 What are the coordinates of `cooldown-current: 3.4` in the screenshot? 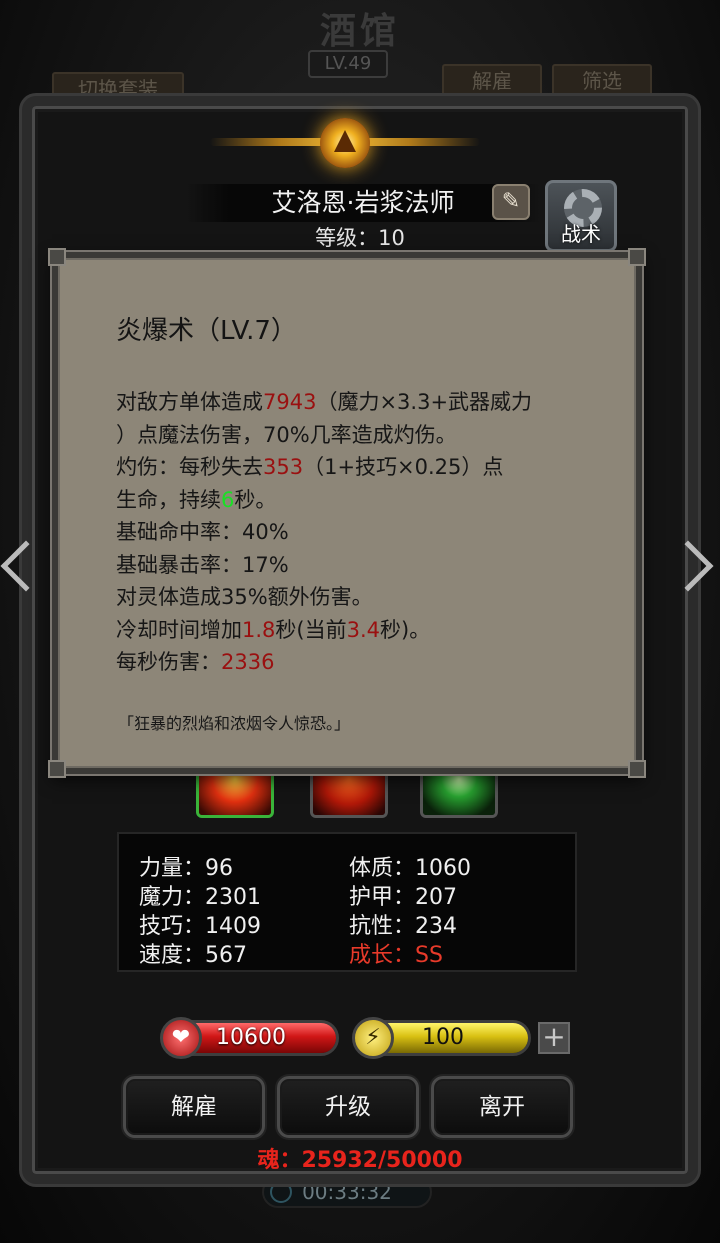 It's located at (363, 629).